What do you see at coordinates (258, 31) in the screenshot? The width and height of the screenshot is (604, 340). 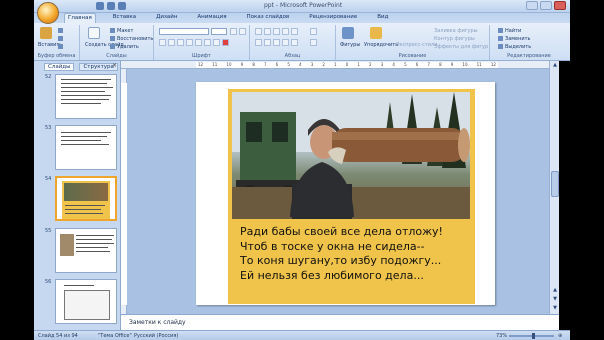 I see `bullets-icon` at bounding box center [258, 31].